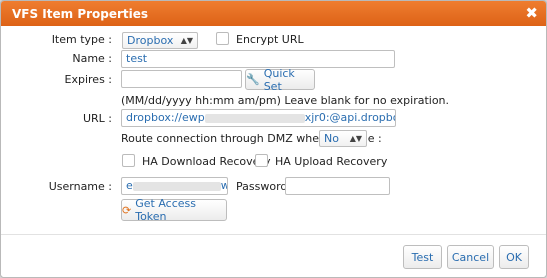 This screenshot has width=547, height=278. Describe the element at coordinates (337, 186) in the screenshot. I see `password-input` at that location.